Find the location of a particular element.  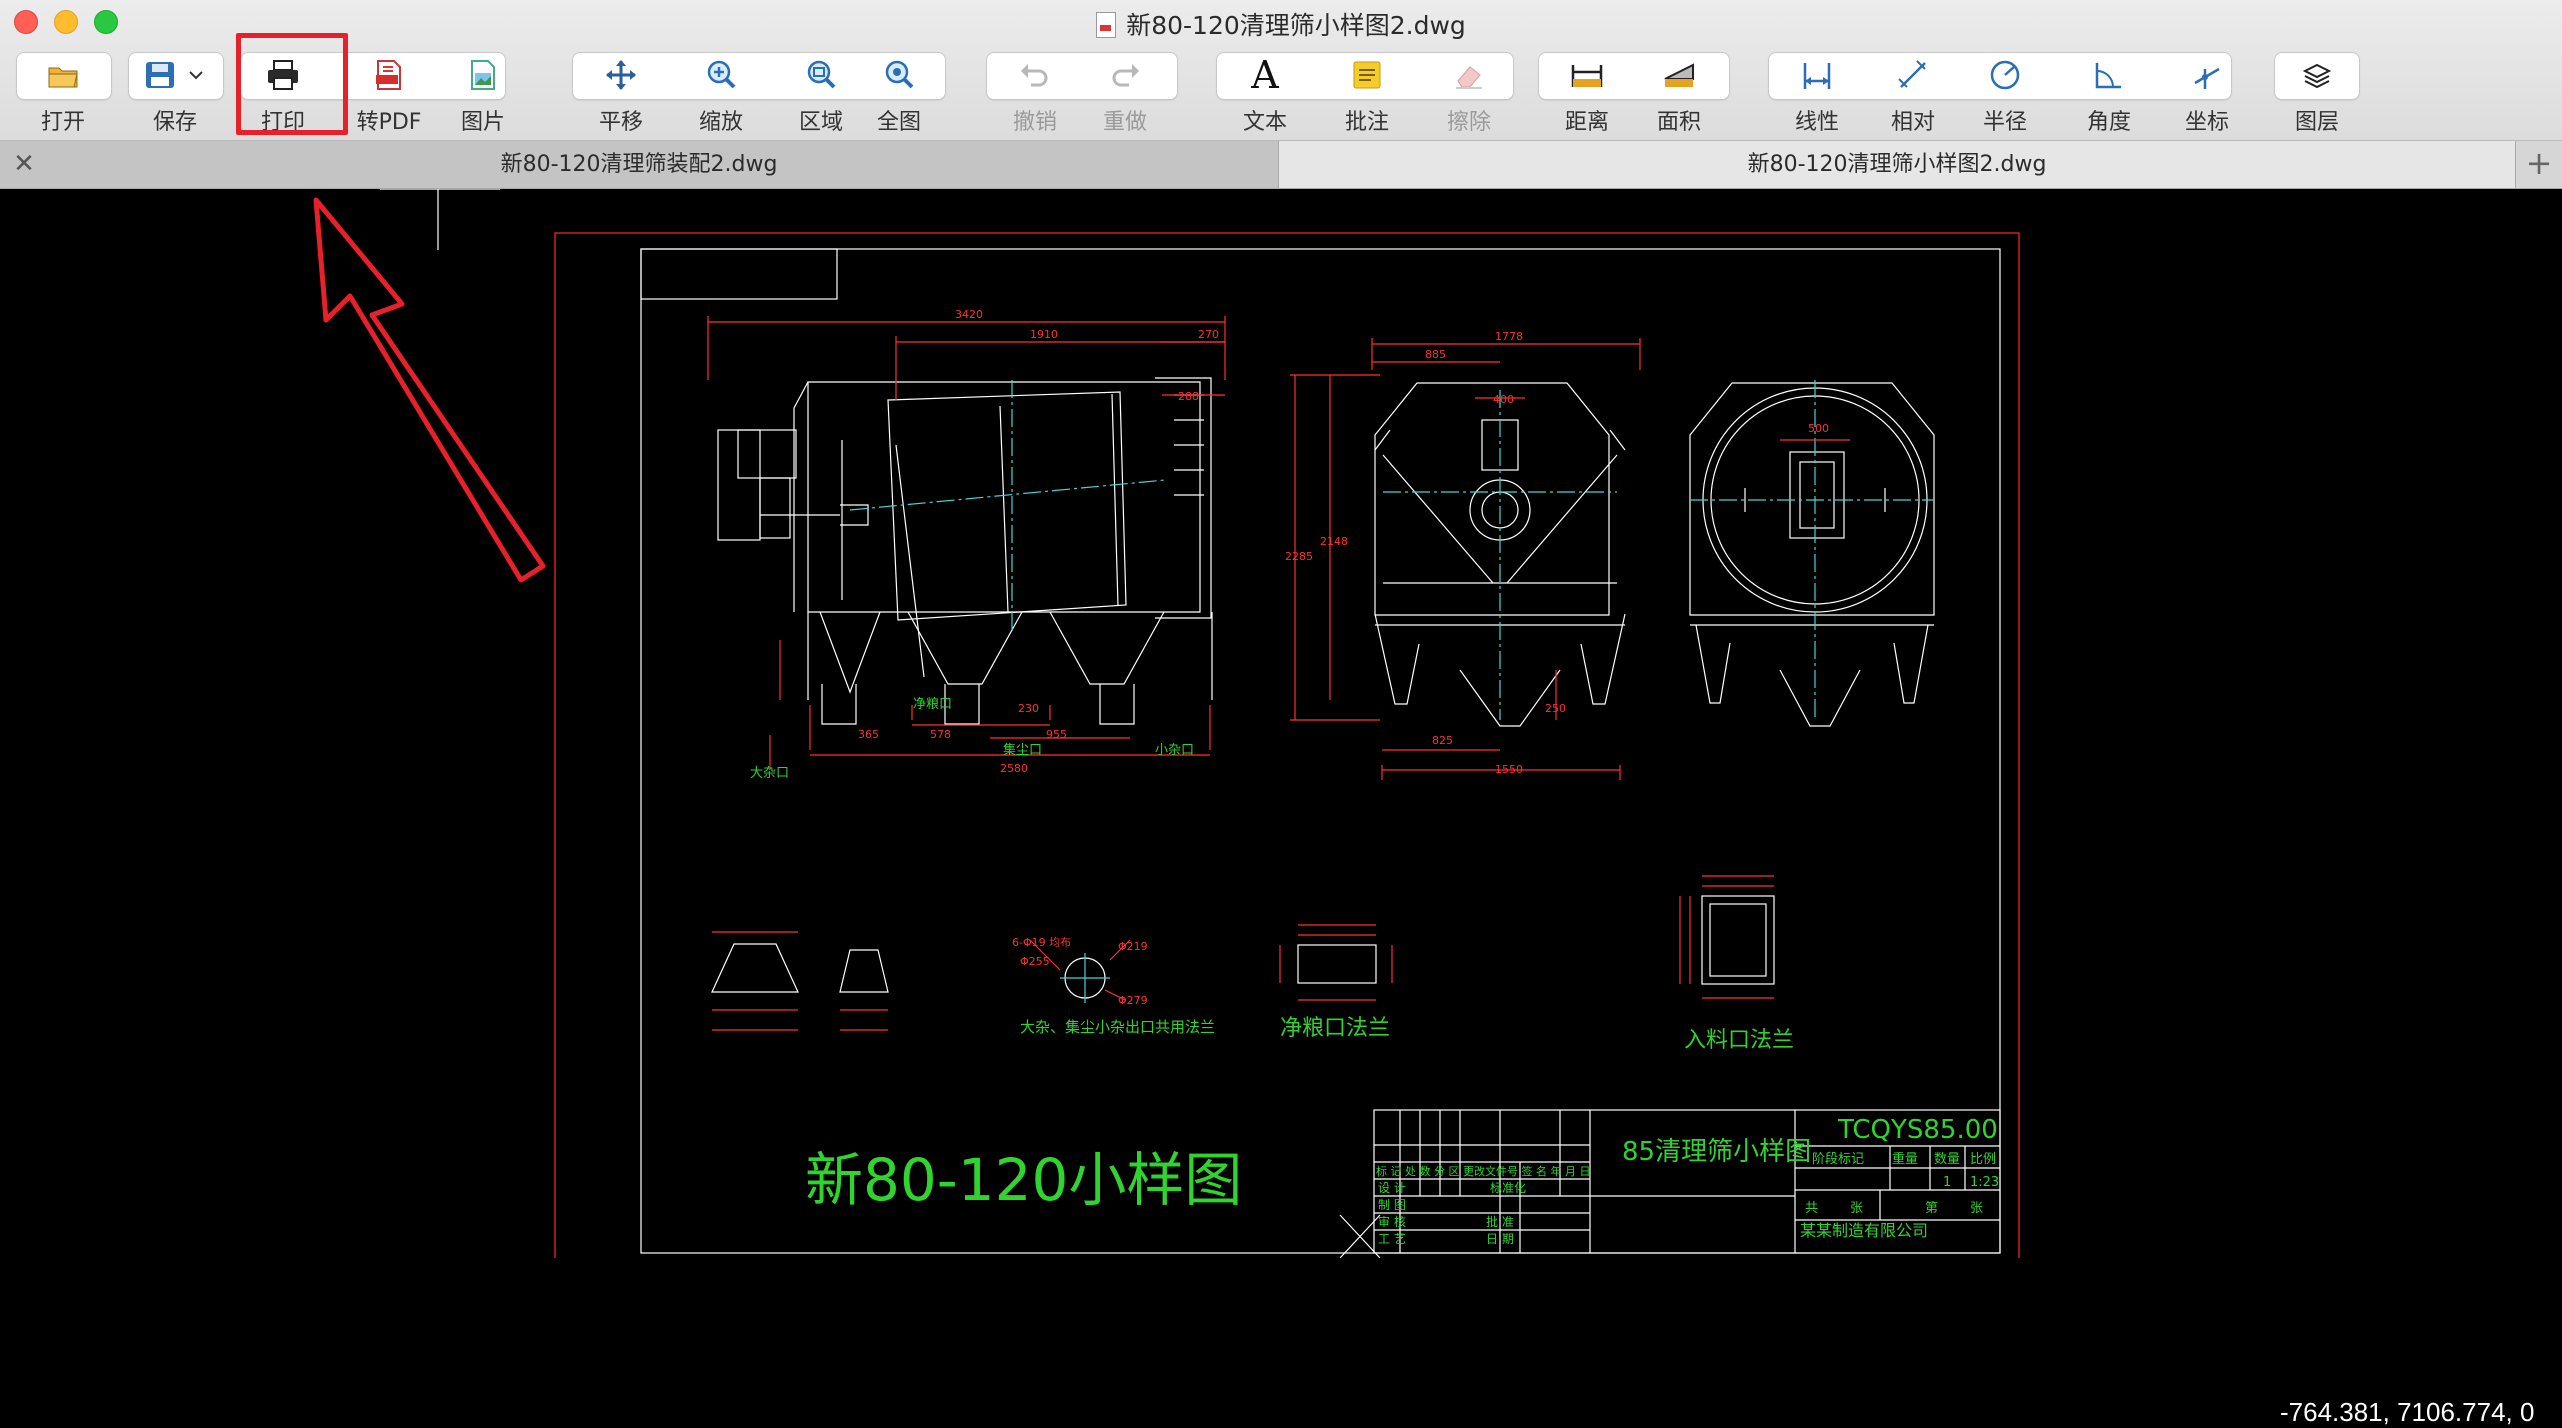

code-box is located at coordinates (739, 274).